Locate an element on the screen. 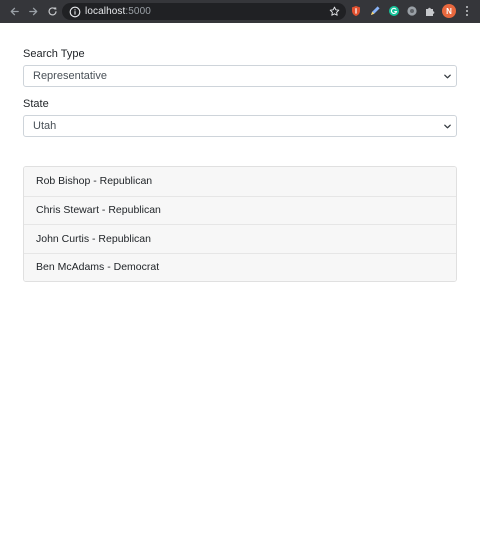 The width and height of the screenshot is (480, 536). profile-avatar: N is located at coordinates (449, 11).